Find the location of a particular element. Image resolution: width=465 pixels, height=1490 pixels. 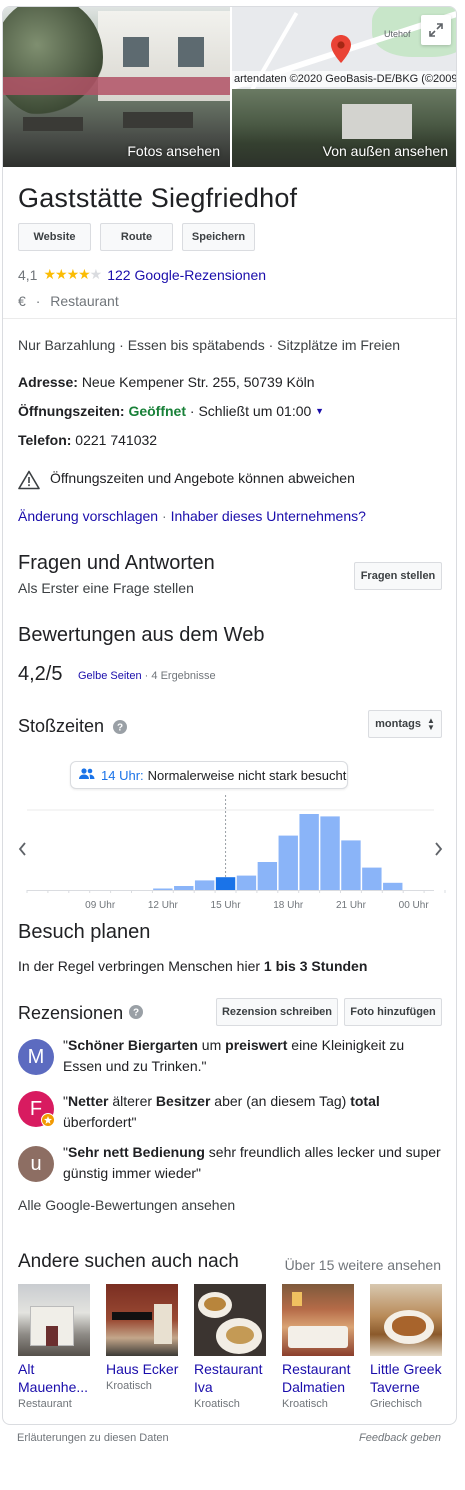

qa-title: Fragen und Antworten is located at coordinates (116, 563).